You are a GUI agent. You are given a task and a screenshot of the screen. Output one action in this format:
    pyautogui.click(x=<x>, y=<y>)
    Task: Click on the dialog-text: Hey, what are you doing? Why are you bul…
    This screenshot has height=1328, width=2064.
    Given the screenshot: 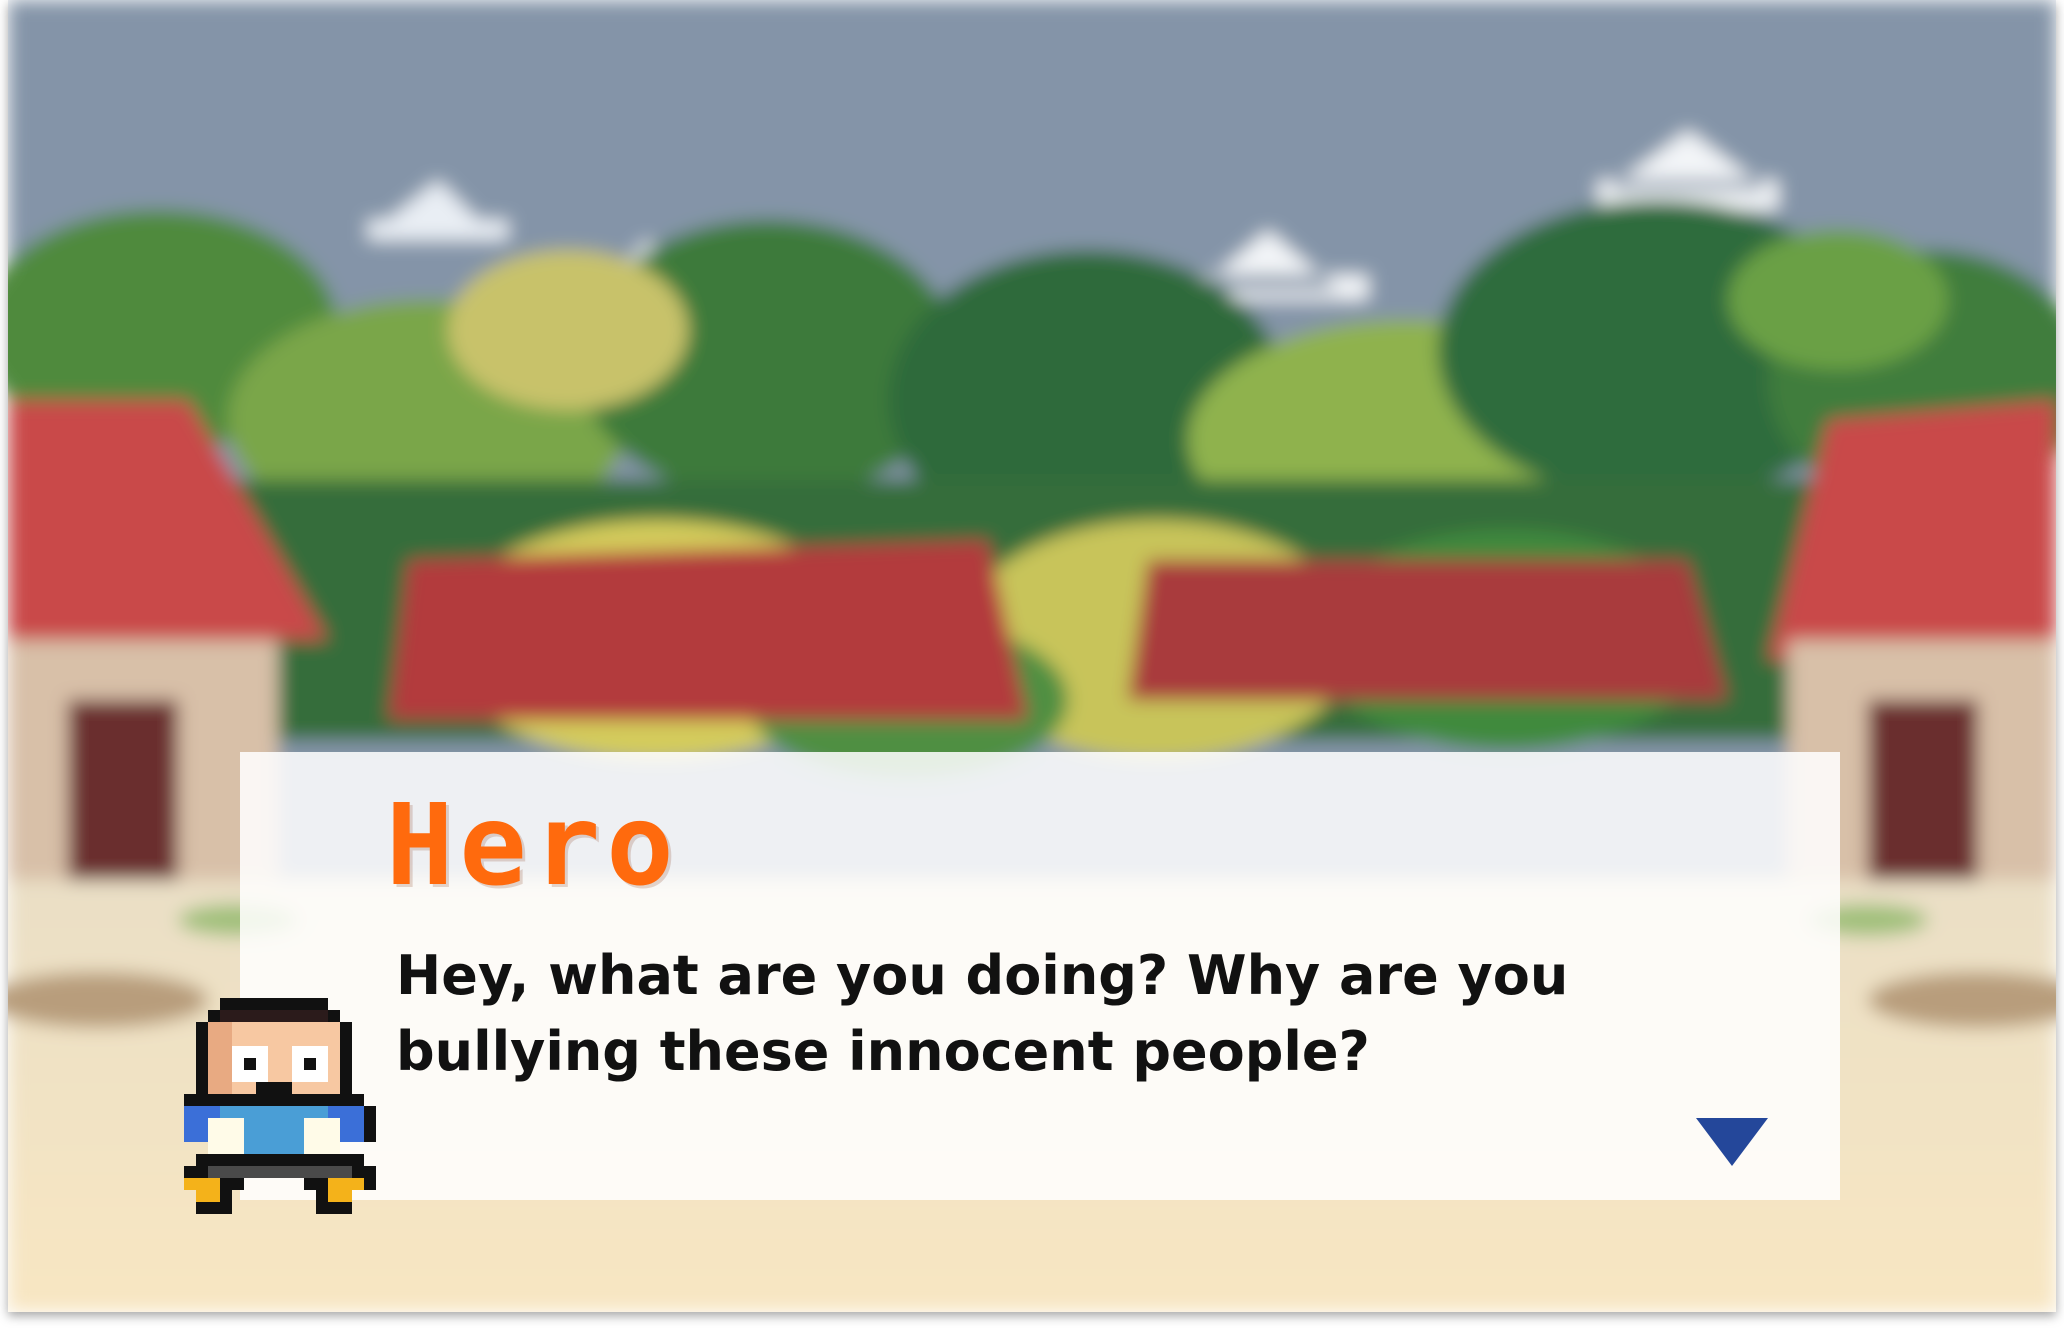 What is the action you would take?
    pyautogui.click(x=982, y=1013)
    